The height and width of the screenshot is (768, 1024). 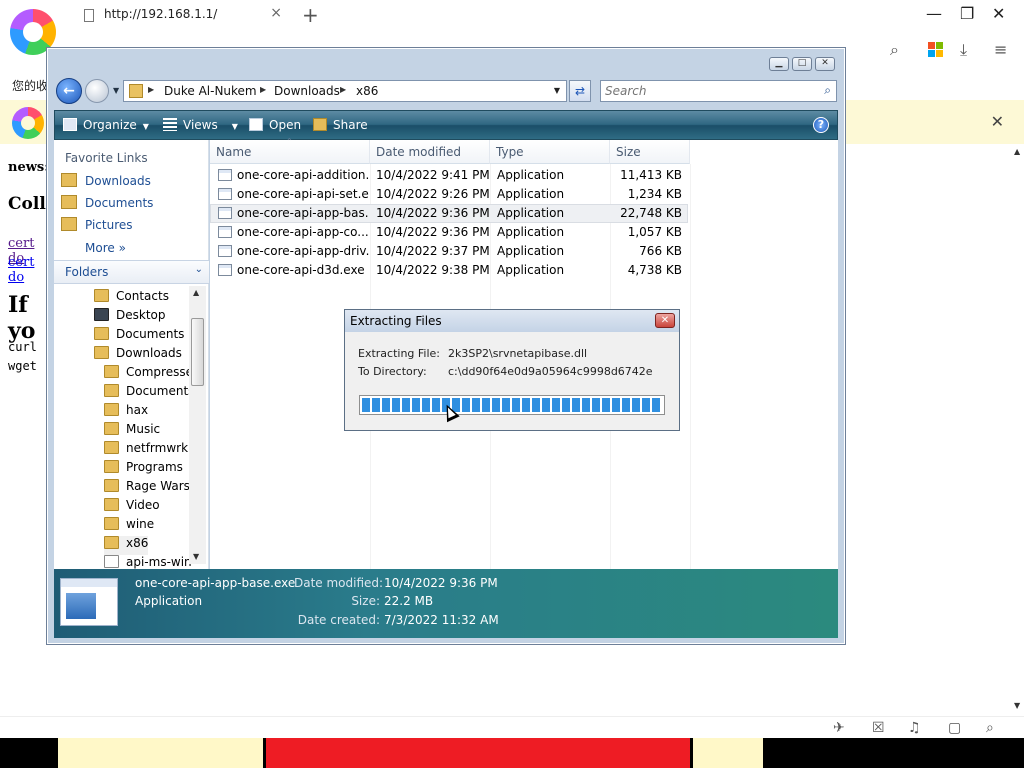 What do you see at coordinates (210, 91) in the screenshot?
I see `breadcrumb-user: Duke Al-Nukem` at bounding box center [210, 91].